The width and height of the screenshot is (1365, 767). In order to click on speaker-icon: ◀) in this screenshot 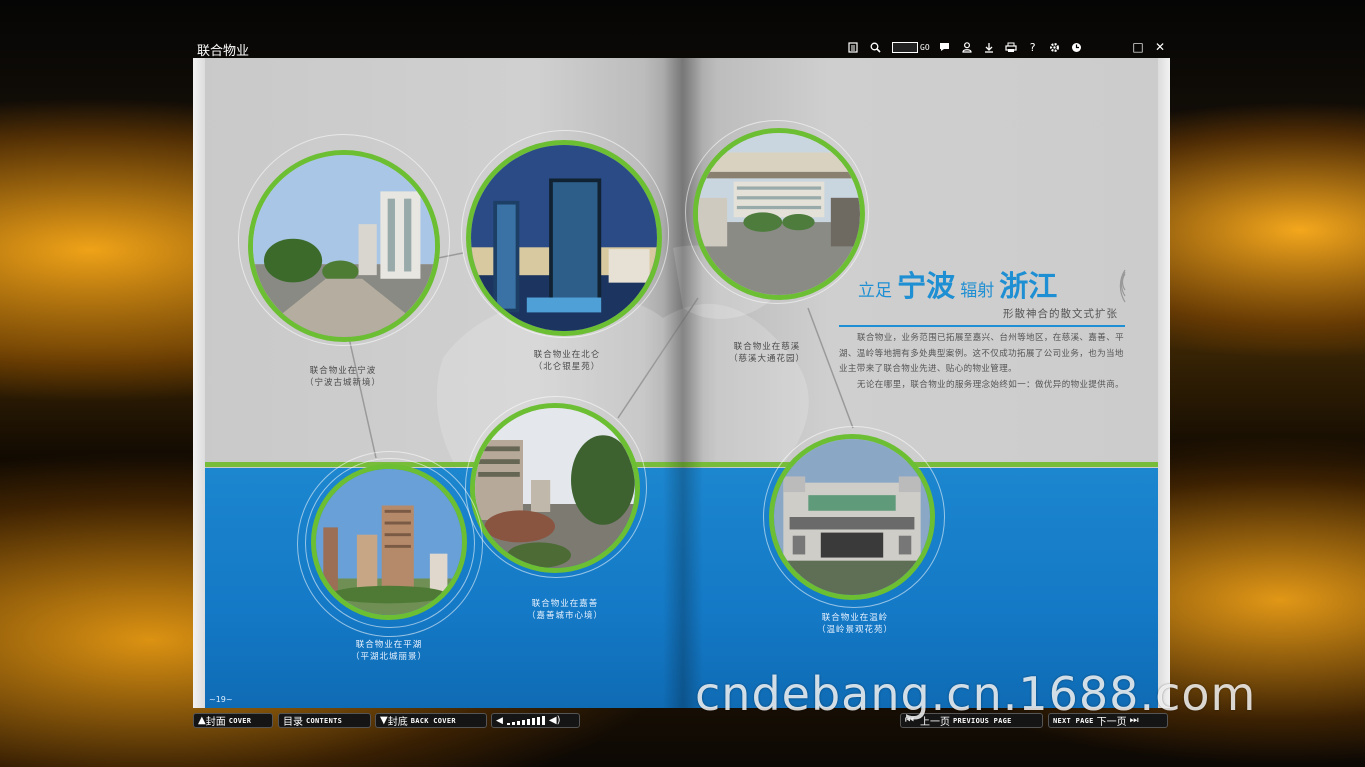, I will do `click(554, 720)`.